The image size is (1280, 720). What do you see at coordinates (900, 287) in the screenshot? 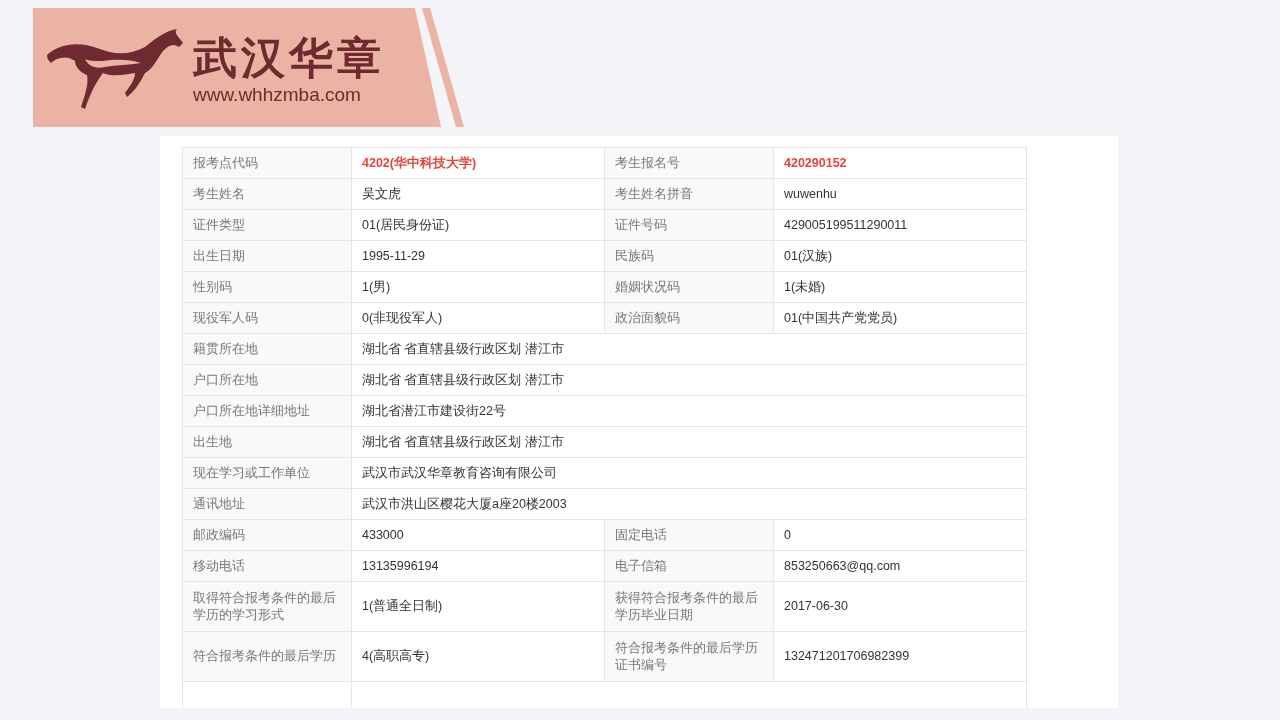
I see `table-cell: 1(未婚)` at bounding box center [900, 287].